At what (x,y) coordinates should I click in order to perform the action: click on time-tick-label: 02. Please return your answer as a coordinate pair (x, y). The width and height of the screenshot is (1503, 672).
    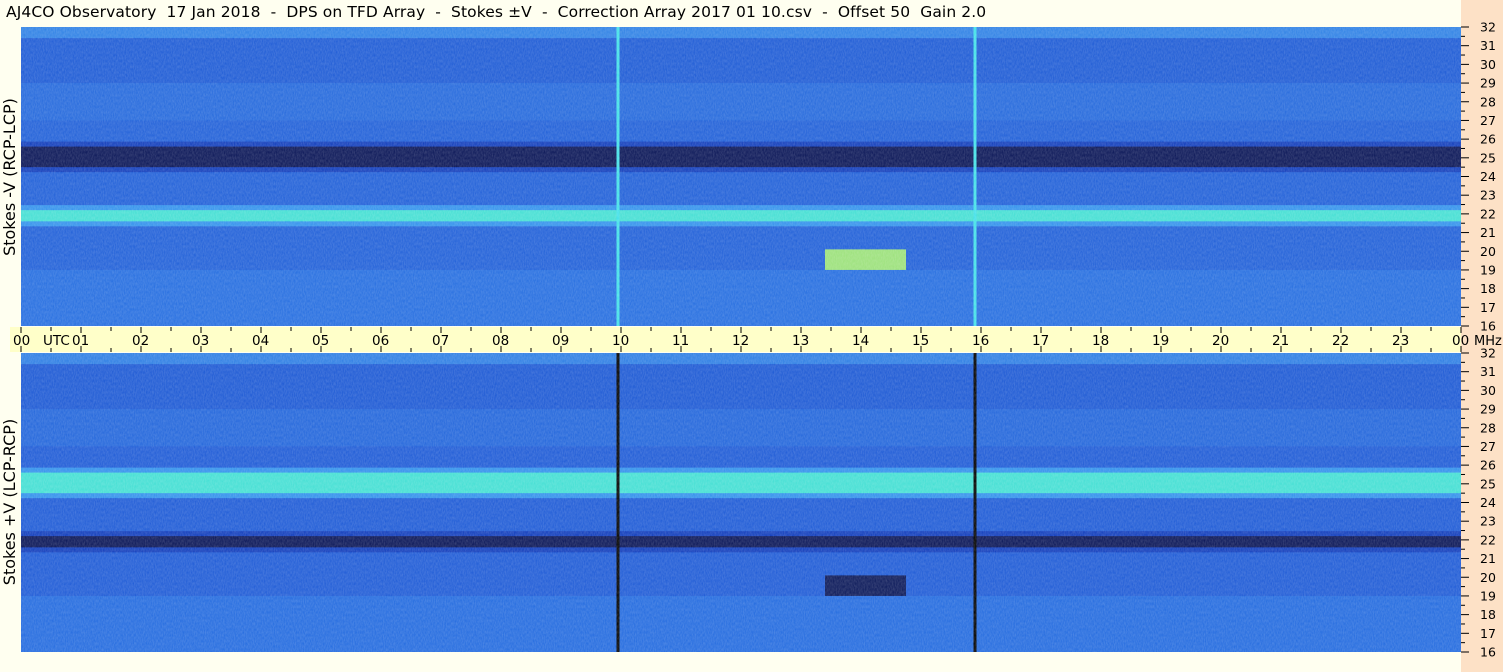
    Looking at the image, I should click on (140, 341).